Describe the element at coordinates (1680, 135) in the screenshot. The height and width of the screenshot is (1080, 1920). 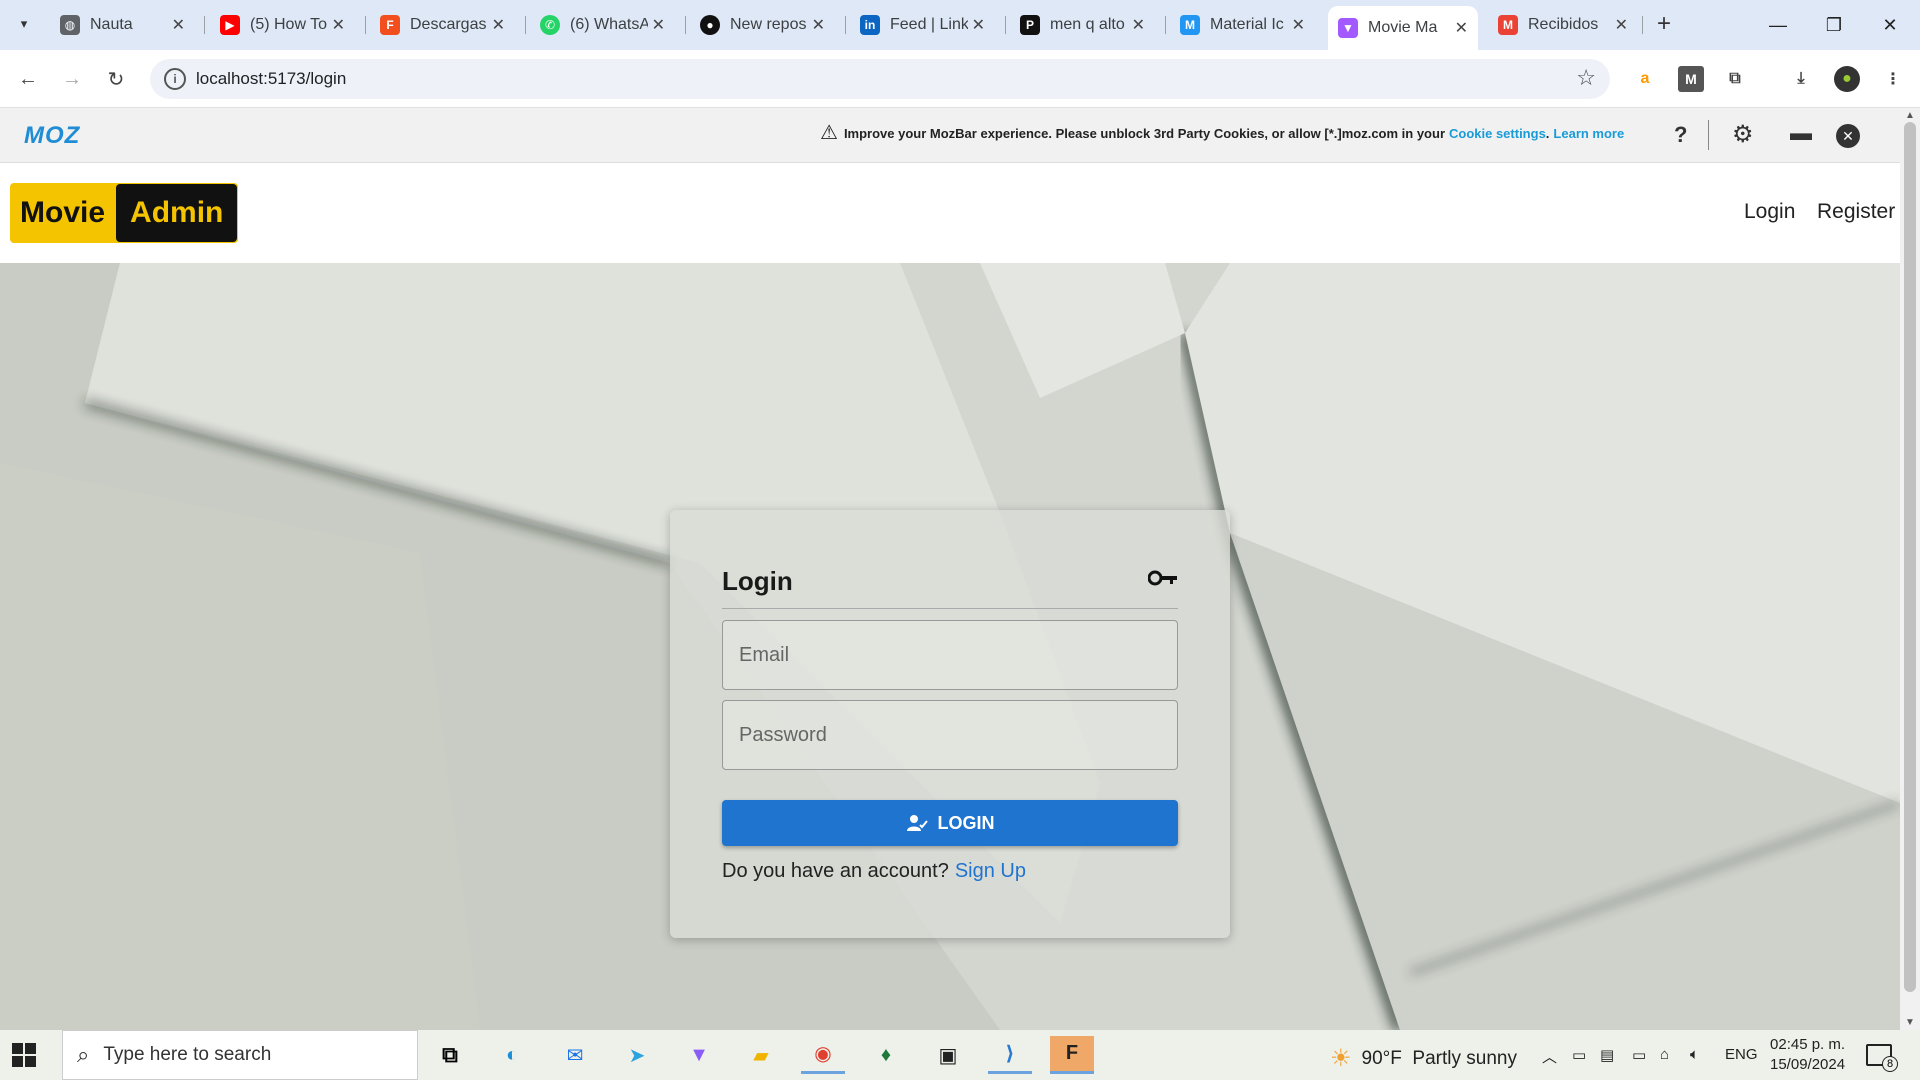
I see `help-icon: ?` at that location.